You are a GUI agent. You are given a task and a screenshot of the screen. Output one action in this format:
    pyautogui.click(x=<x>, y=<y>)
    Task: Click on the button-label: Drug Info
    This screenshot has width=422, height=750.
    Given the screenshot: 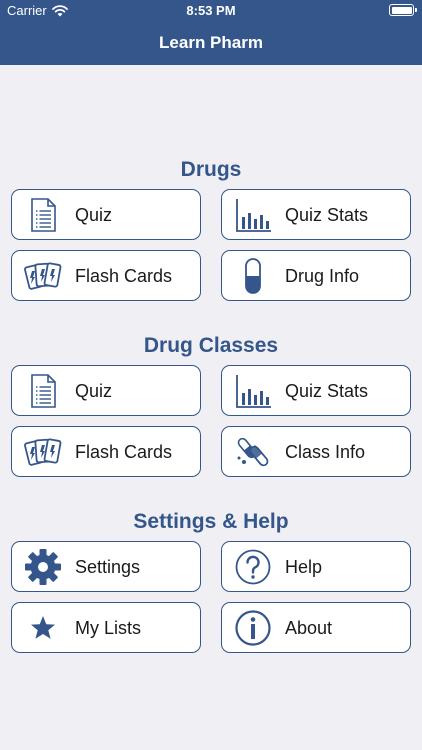 What is the action you would take?
    pyautogui.click(x=322, y=276)
    